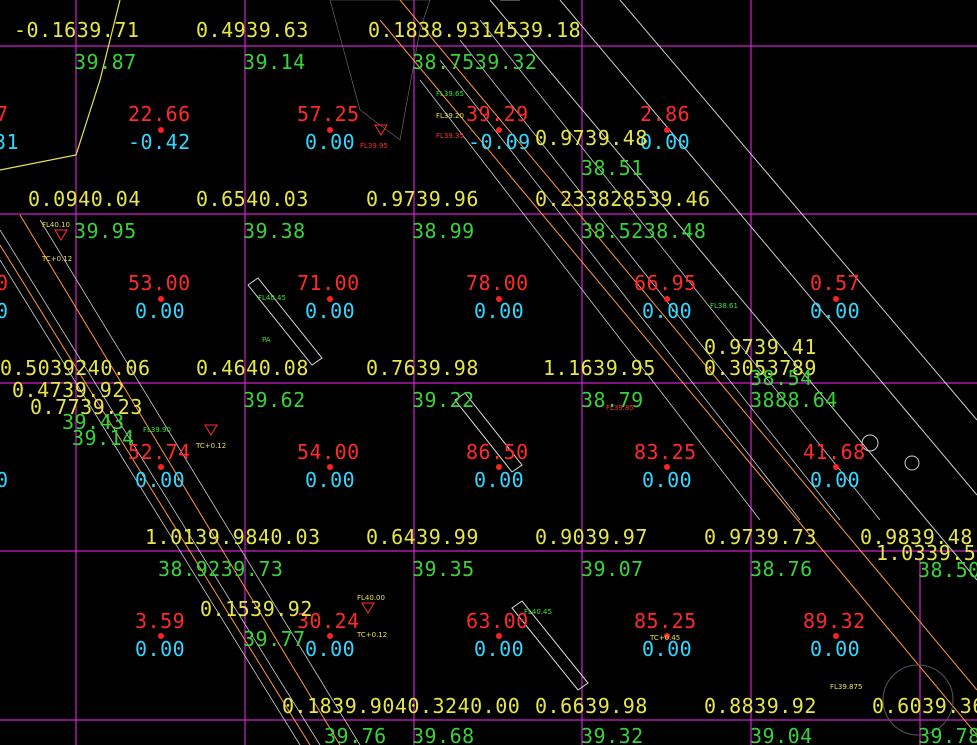 The width and height of the screenshot is (977, 745). I want to click on cell-cut-value: 52.74, so click(159, 452).